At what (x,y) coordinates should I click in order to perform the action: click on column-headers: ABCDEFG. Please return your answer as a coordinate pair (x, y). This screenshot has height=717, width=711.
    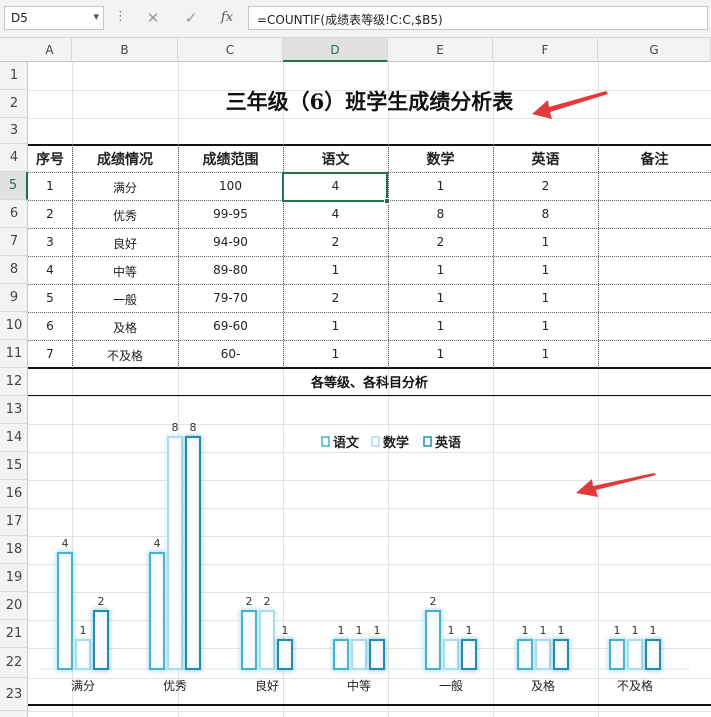
    Looking at the image, I should click on (355, 50).